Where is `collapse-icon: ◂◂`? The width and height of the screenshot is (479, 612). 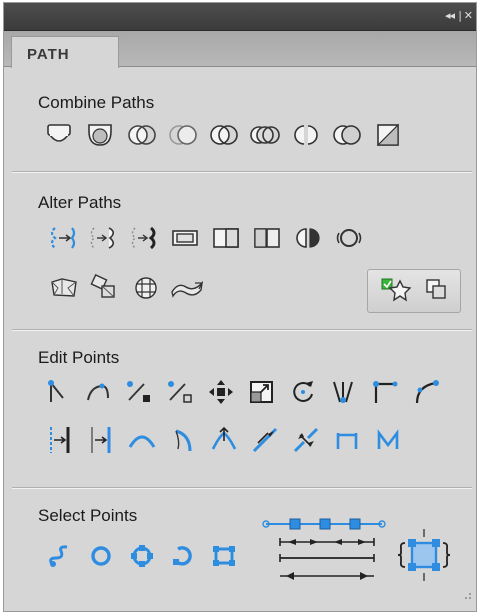 collapse-icon: ◂◂ is located at coordinates (450, 16).